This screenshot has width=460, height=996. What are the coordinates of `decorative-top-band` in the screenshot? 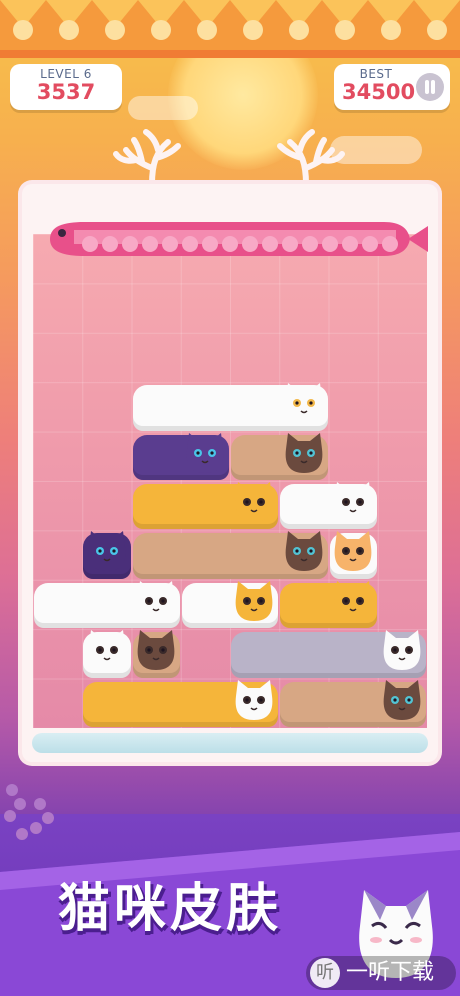 It's located at (230, 29).